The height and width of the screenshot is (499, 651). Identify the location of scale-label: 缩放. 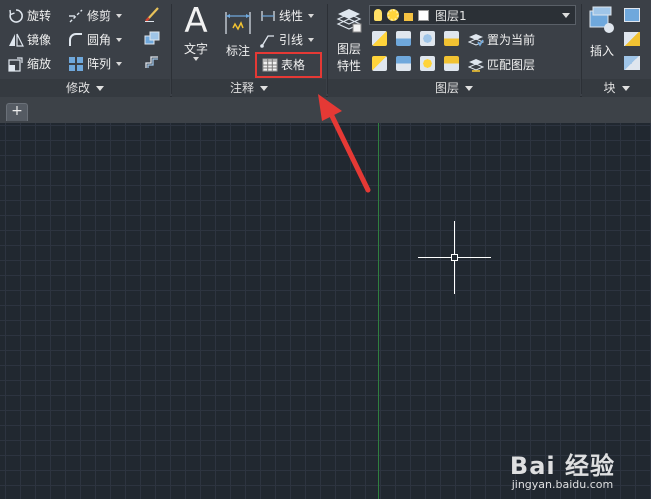
(39, 64).